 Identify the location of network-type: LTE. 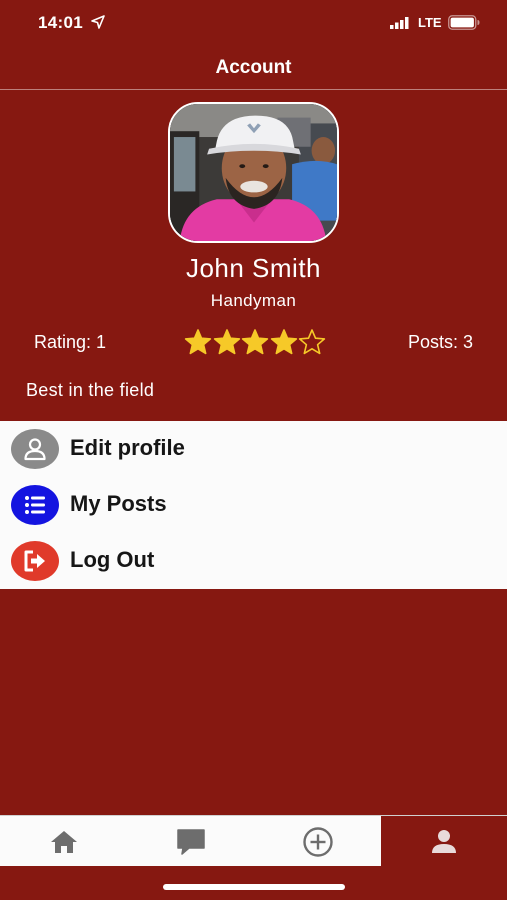
(430, 22).